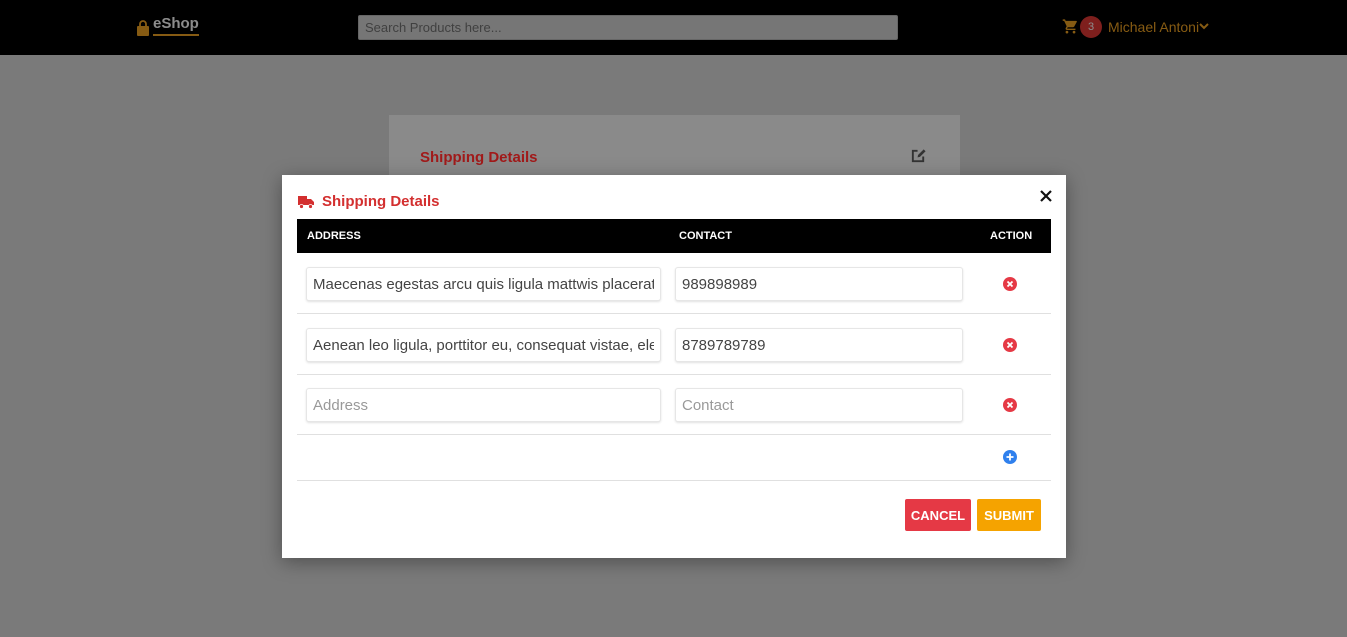 The height and width of the screenshot is (637, 1347). I want to click on add-row-container, so click(674, 458).